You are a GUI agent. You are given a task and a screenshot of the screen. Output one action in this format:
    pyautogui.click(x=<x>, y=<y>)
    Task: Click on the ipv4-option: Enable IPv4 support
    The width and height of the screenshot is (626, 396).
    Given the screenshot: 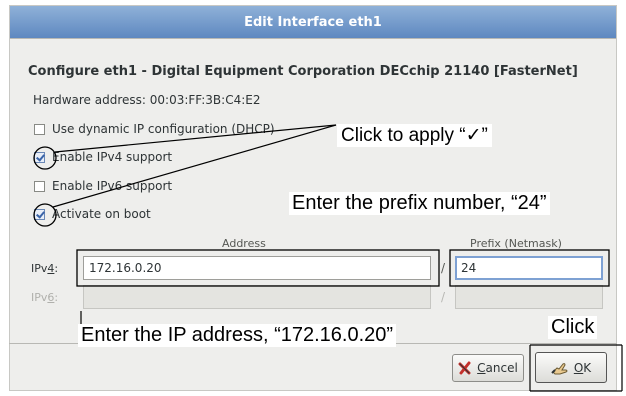 What is the action you would take?
    pyautogui.click(x=103, y=157)
    